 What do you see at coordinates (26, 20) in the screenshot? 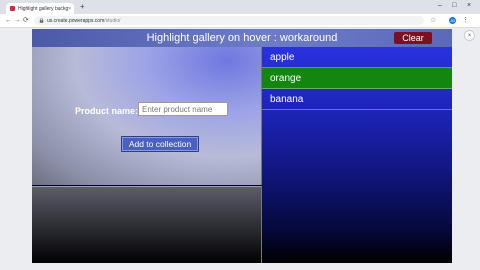
I see `reload-button: ⟳` at bounding box center [26, 20].